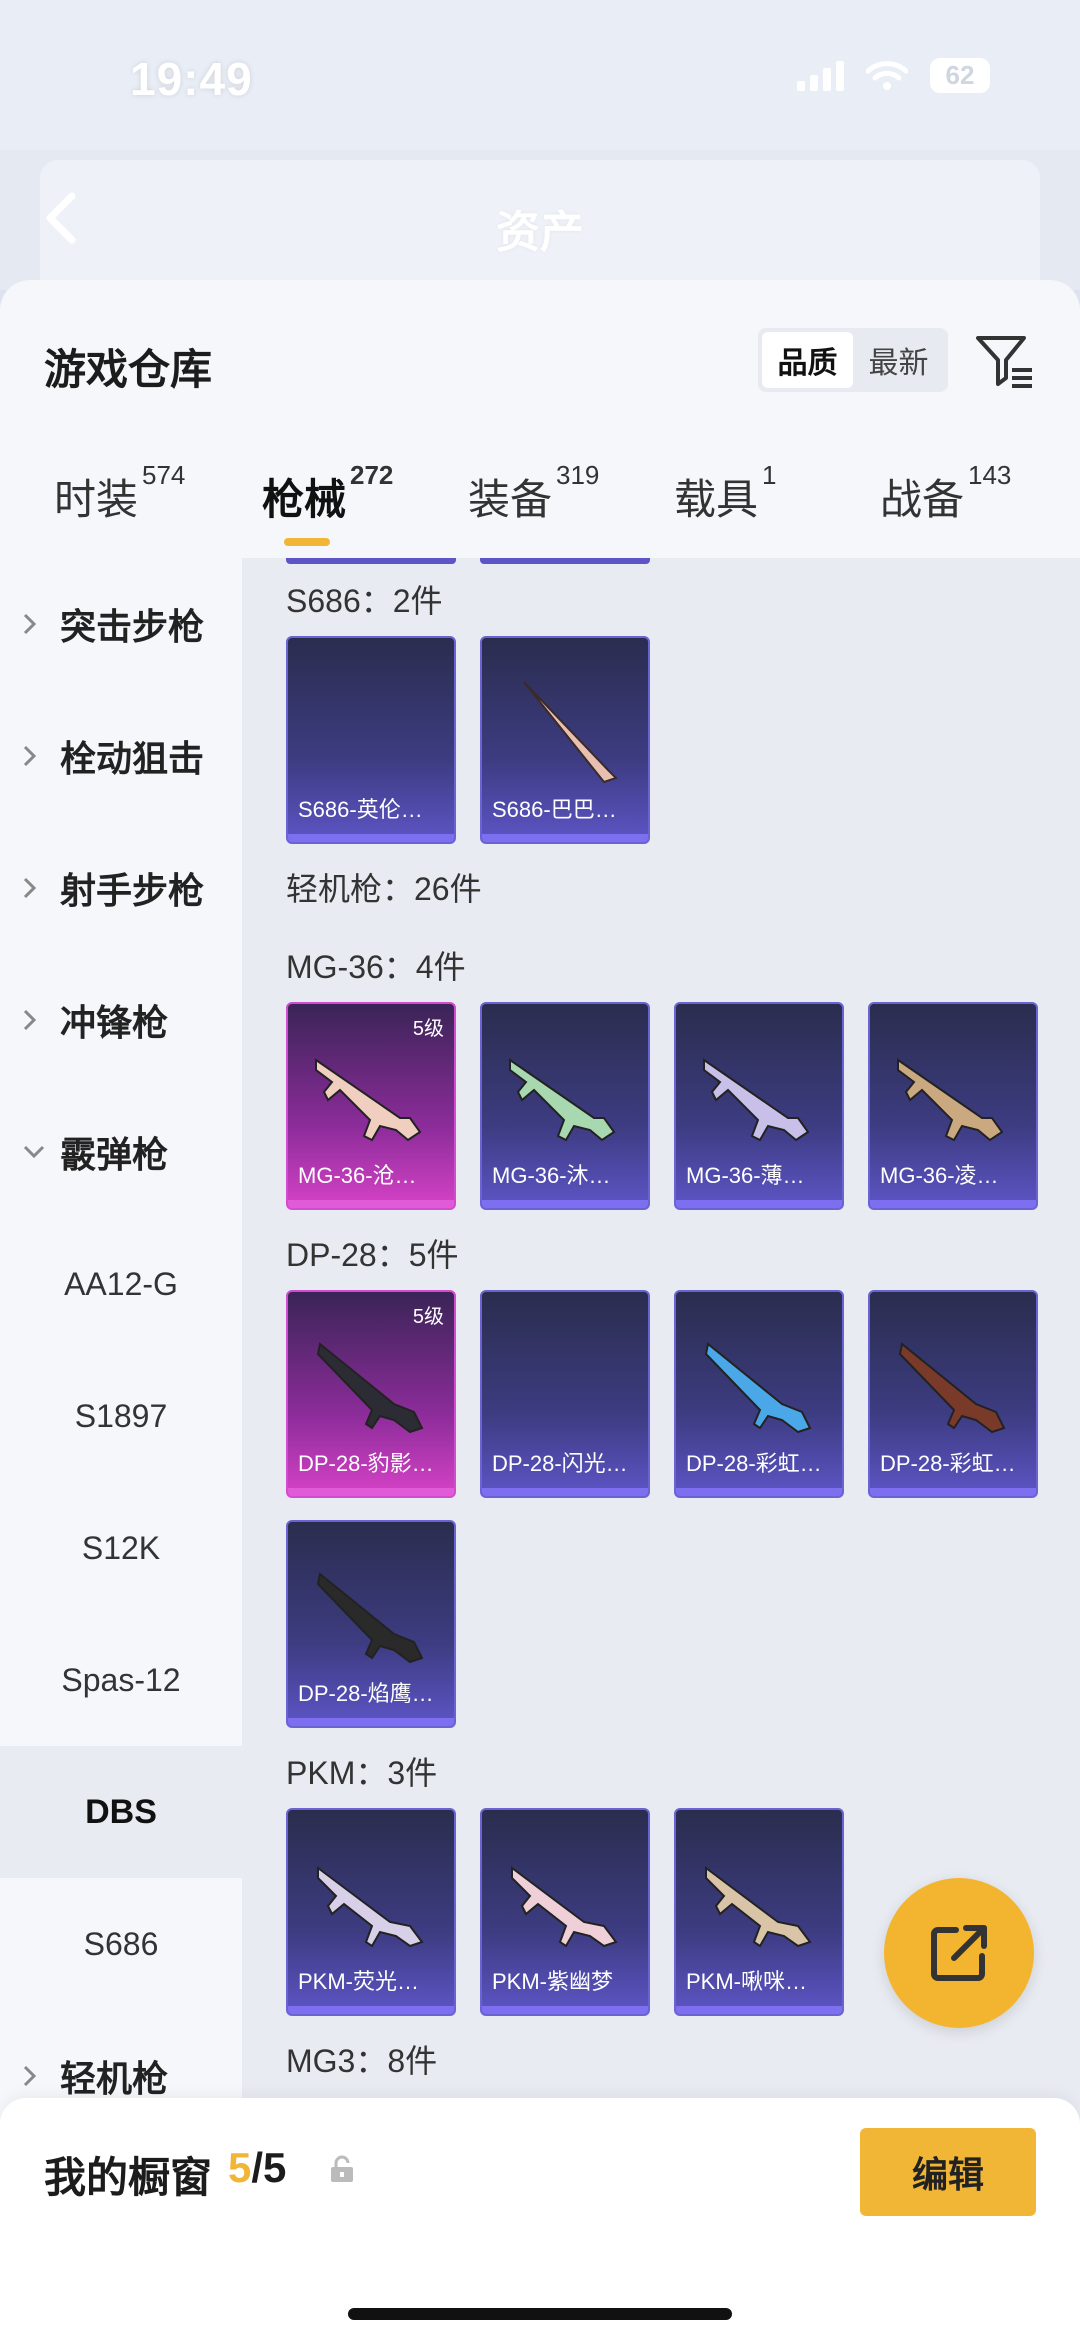  Describe the element at coordinates (372, 475) in the screenshot. I see `tab-count: 272` at that location.